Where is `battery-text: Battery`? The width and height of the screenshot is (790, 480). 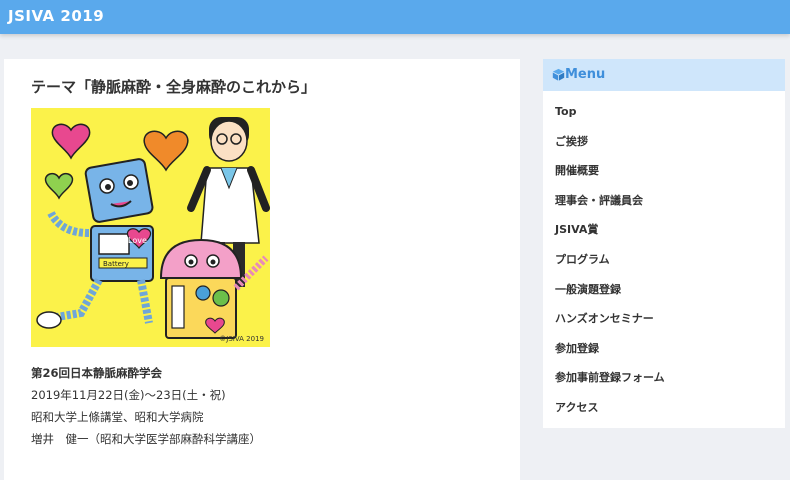
battery-text: Battery is located at coordinates (116, 264).